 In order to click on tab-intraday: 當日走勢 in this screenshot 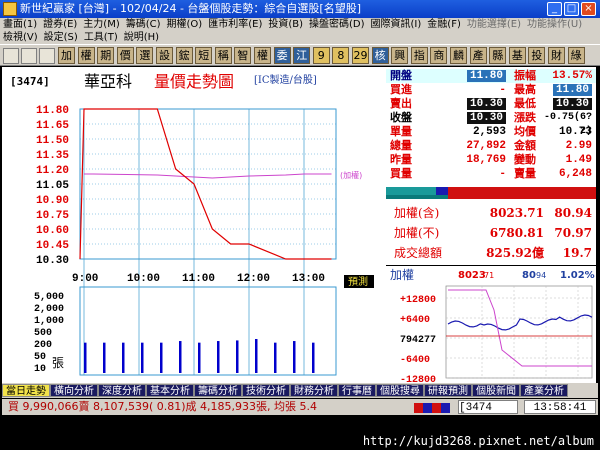, I will do `click(26, 390)`.